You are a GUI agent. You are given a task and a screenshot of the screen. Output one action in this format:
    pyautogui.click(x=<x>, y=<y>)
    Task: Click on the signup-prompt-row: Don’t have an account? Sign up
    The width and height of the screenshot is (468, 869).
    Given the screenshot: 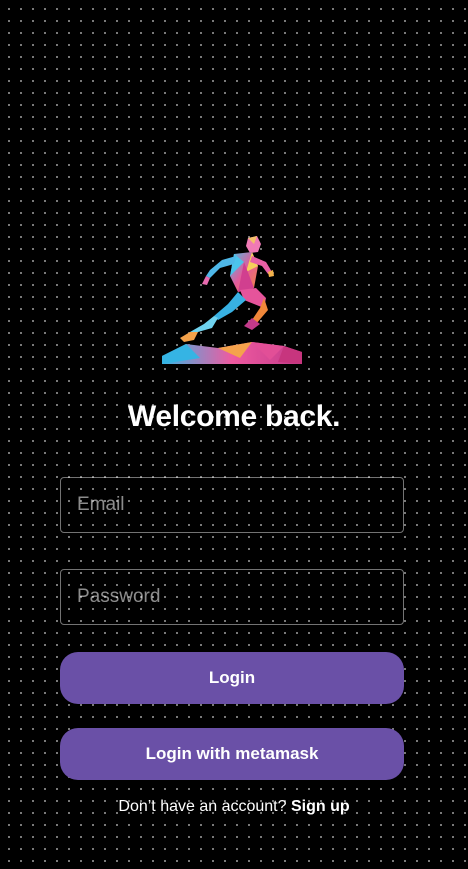 What is the action you would take?
    pyautogui.click(x=234, y=807)
    